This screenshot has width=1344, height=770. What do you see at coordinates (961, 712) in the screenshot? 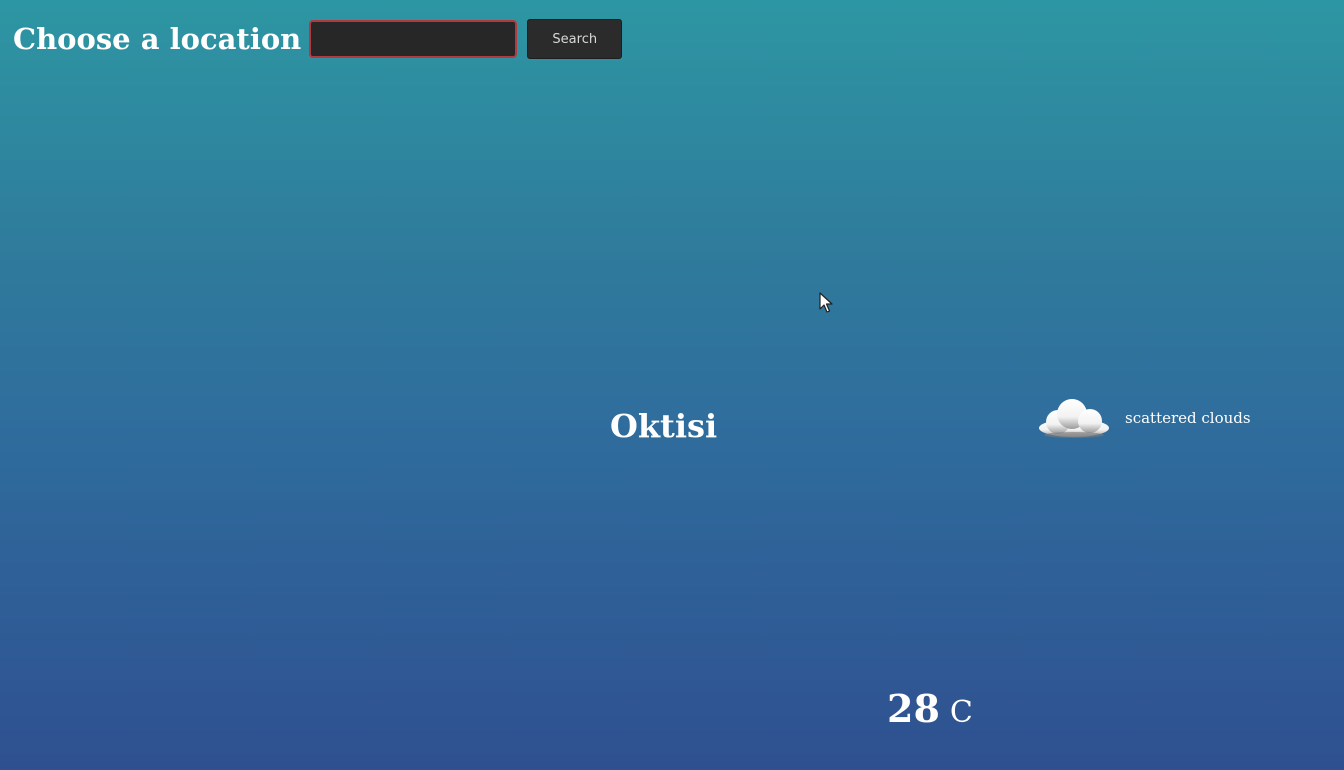
I see `temperature-unit: C` at bounding box center [961, 712].